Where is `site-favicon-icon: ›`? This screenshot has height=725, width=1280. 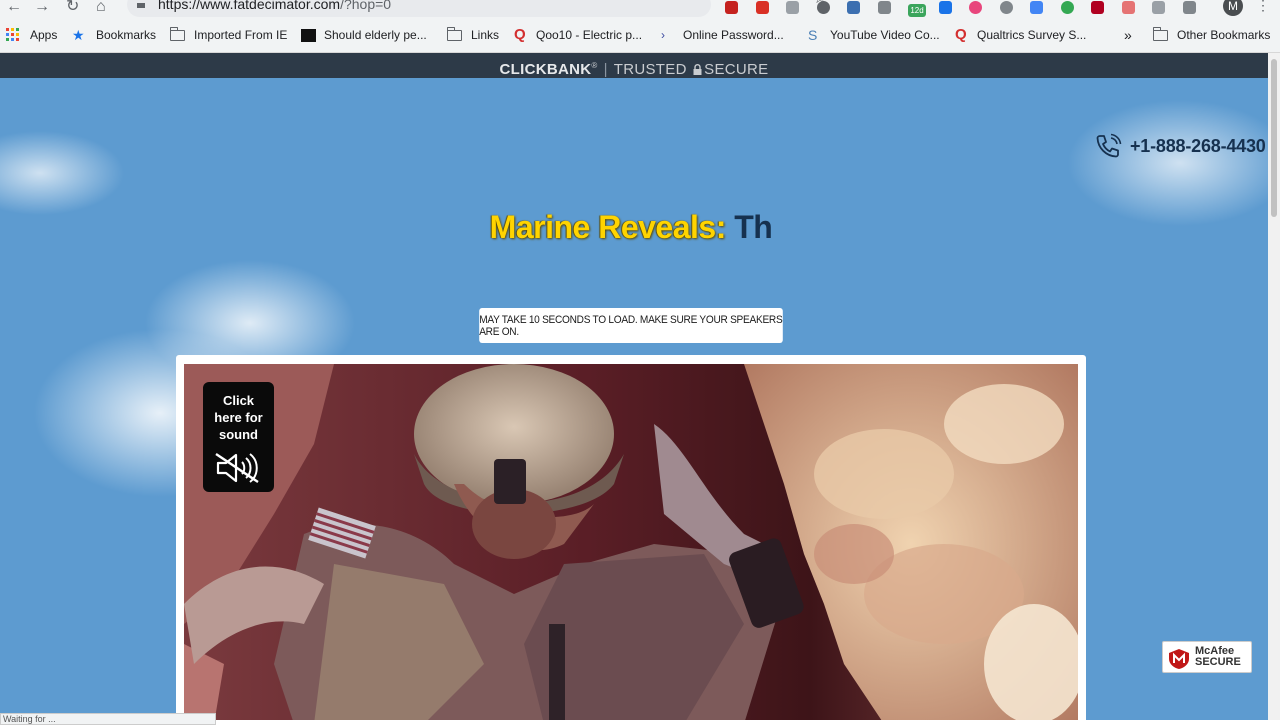 site-favicon-icon: › is located at coordinates (663, 35).